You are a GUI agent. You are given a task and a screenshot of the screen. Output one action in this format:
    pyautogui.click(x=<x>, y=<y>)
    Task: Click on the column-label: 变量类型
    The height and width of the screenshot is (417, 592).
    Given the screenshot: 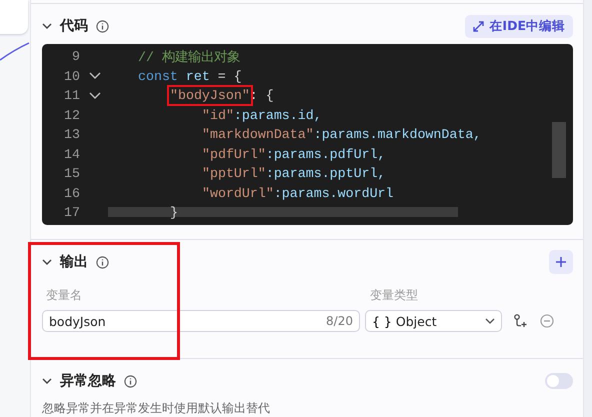 What is the action you would take?
    pyautogui.click(x=394, y=295)
    